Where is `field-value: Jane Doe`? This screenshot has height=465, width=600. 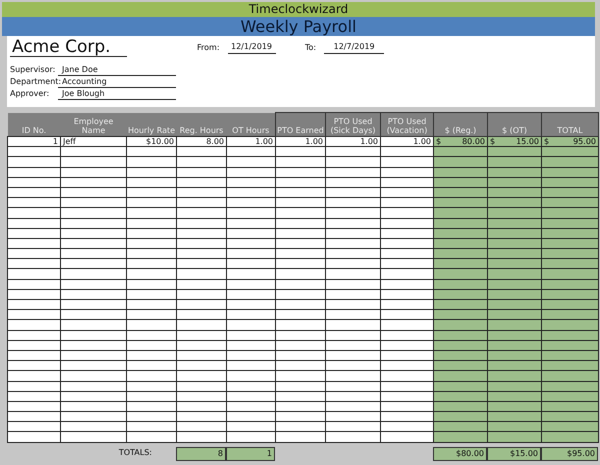
field-value: Jane Doe is located at coordinates (117, 70).